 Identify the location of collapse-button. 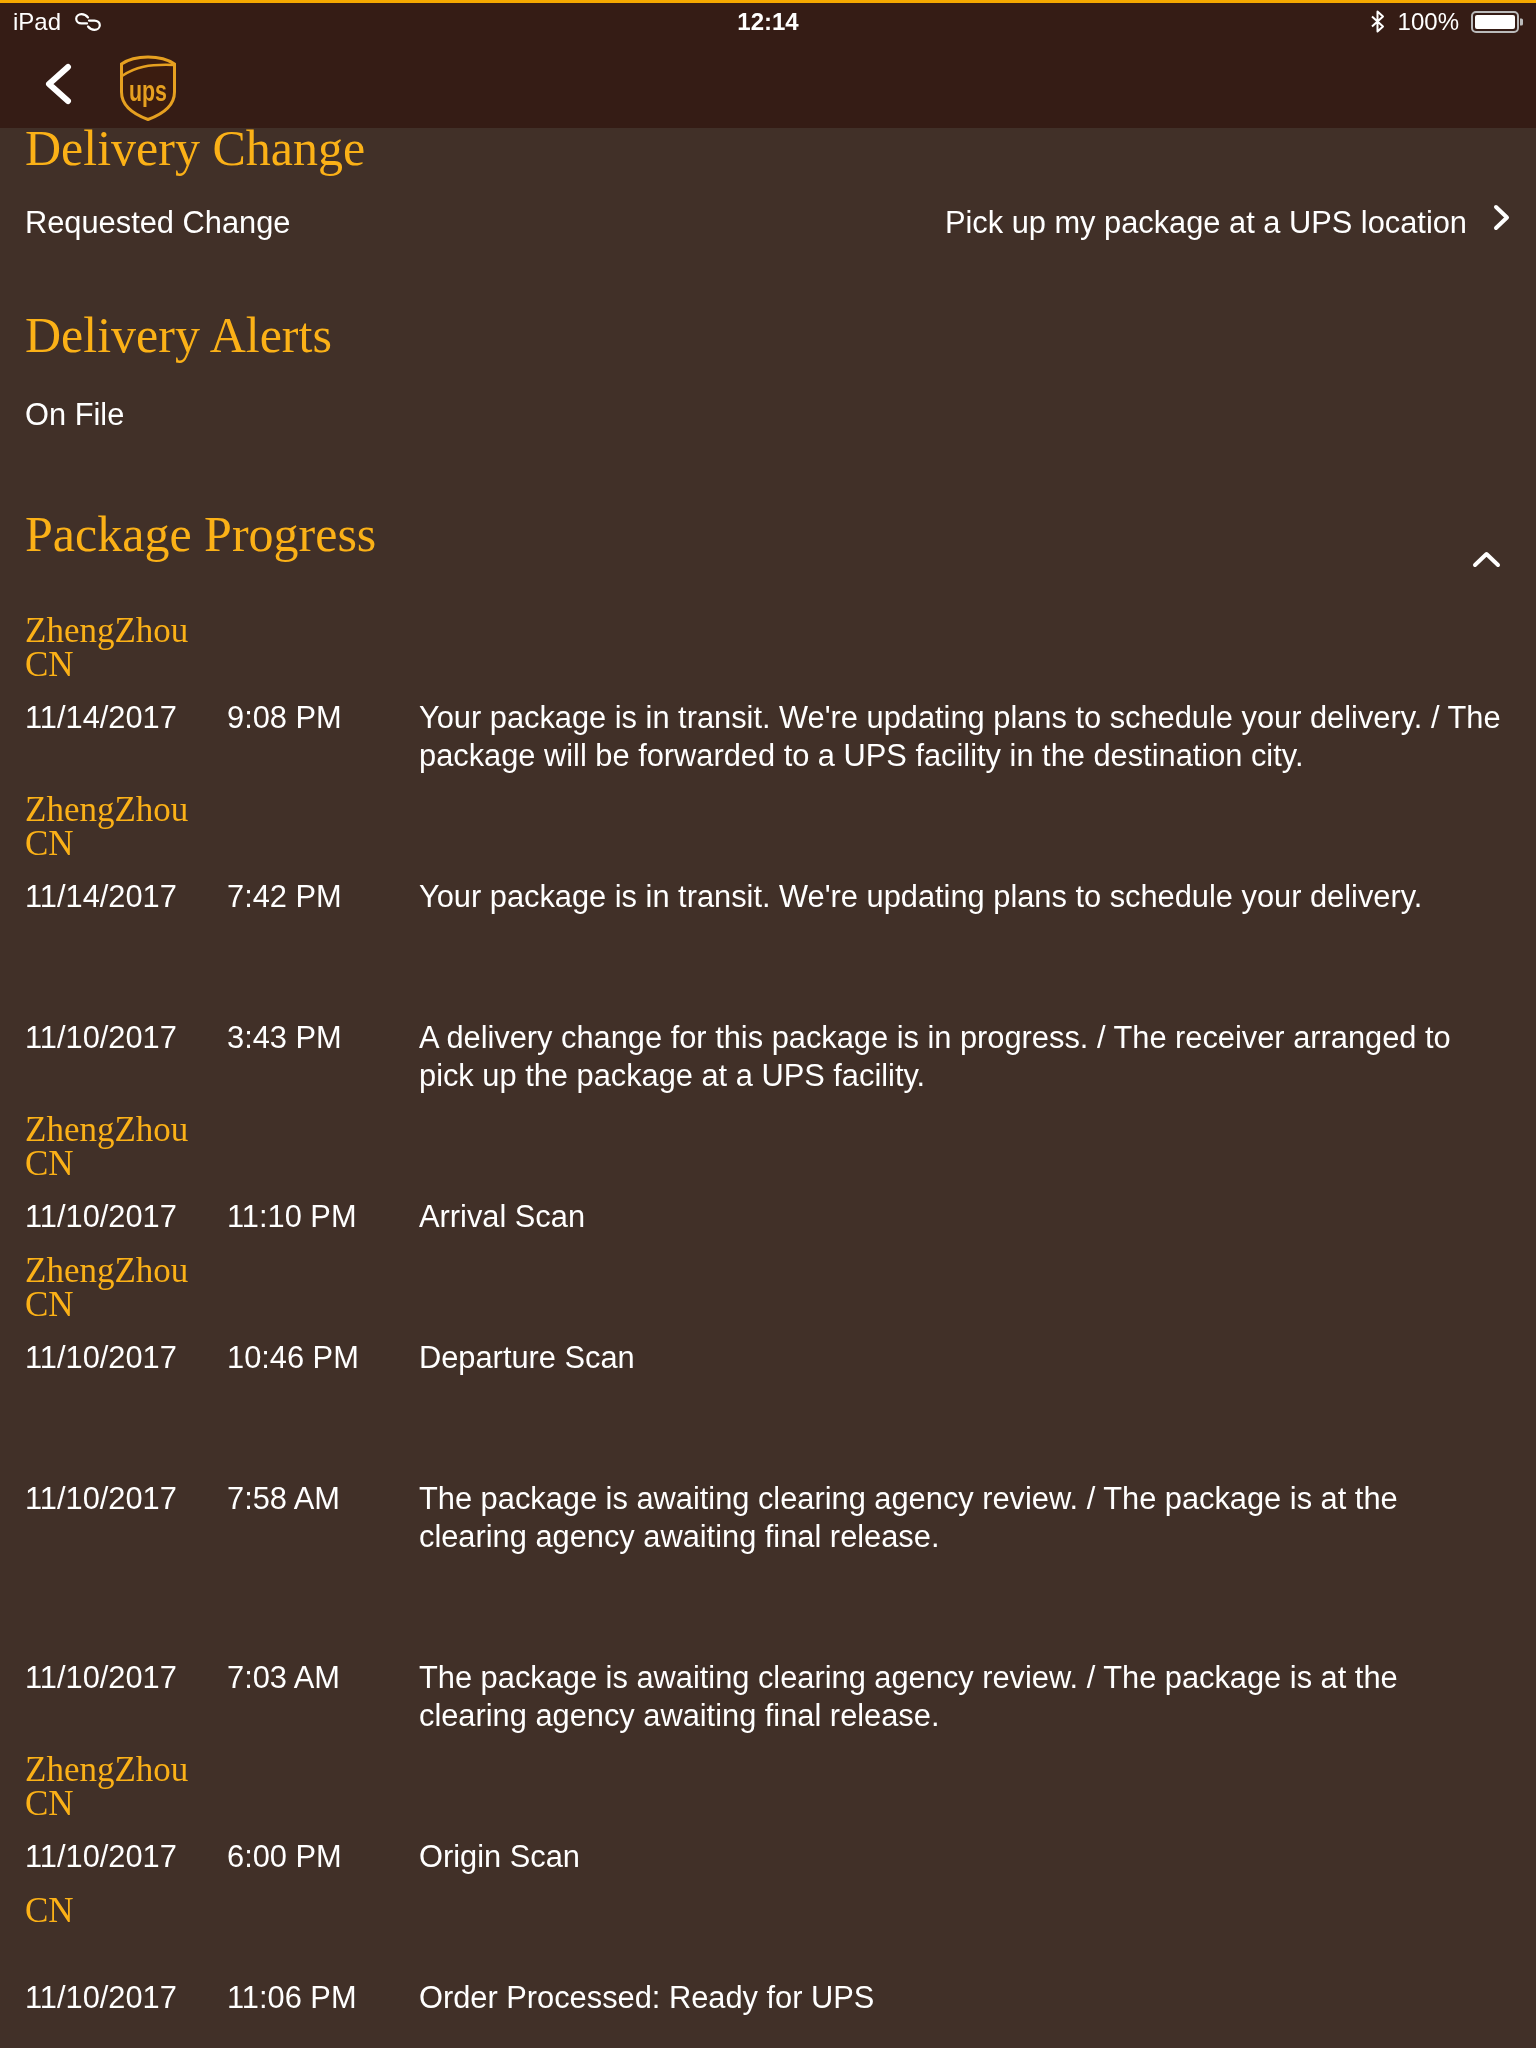
(1486, 559).